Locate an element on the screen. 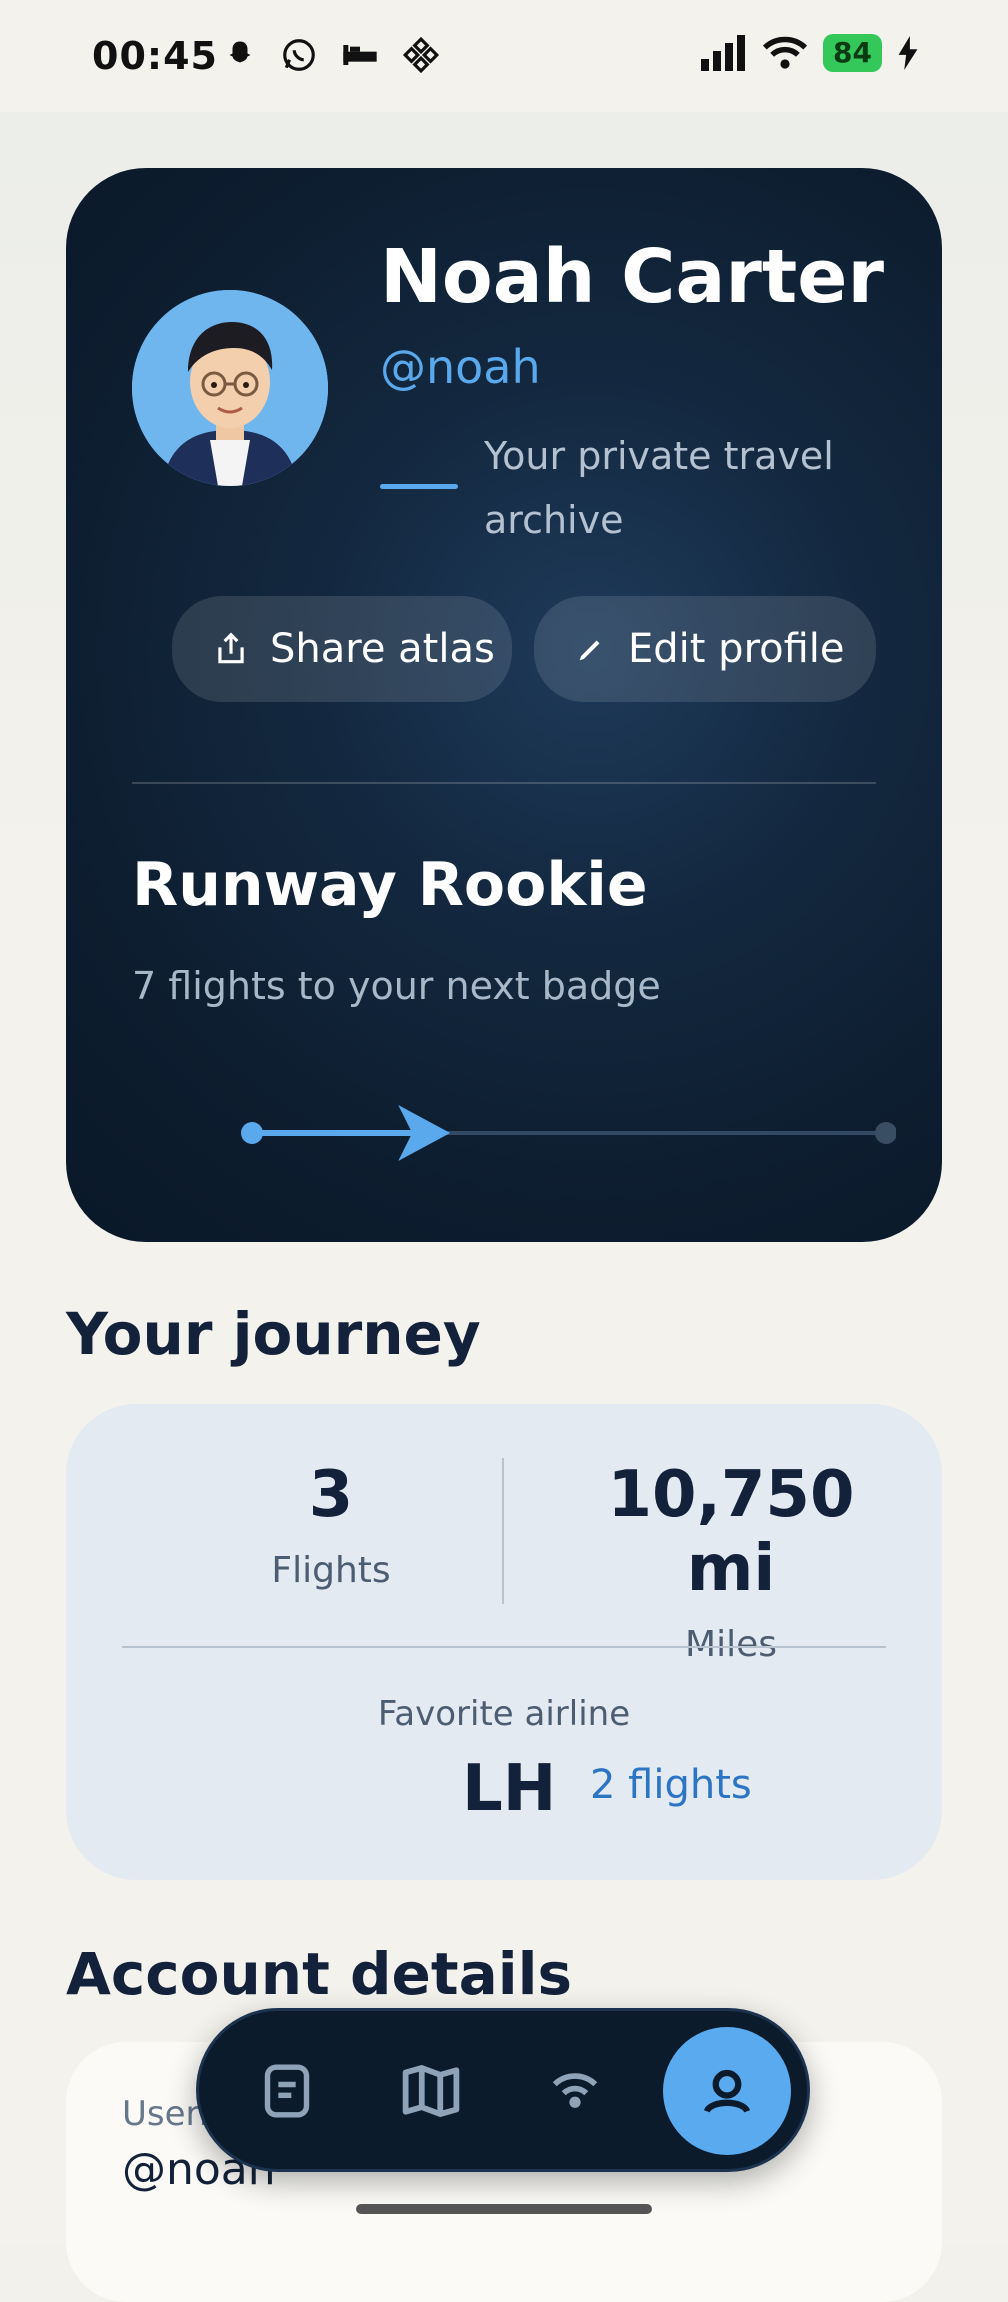 This screenshot has height=2302, width=1008. share-icon is located at coordinates (231, 648).